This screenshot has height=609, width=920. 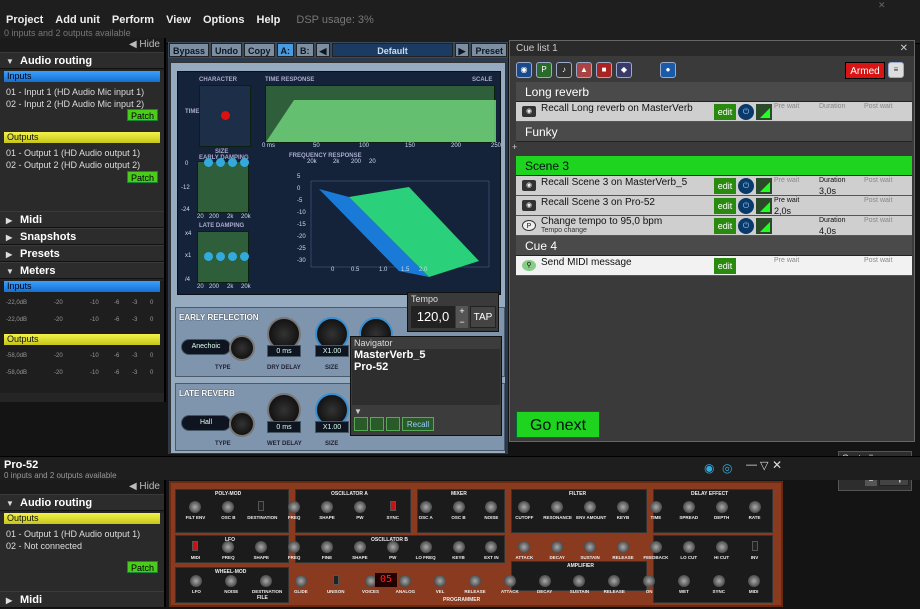 What do you see at coordinates (865, 70) in the screenshot?
I see `armed-button: Armed` at bounding box center [865, 70].